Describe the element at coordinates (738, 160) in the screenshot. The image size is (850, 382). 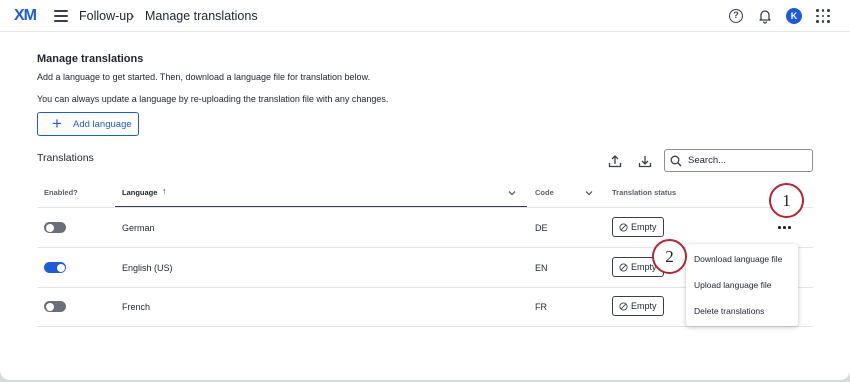
I see `search-input` at that location.